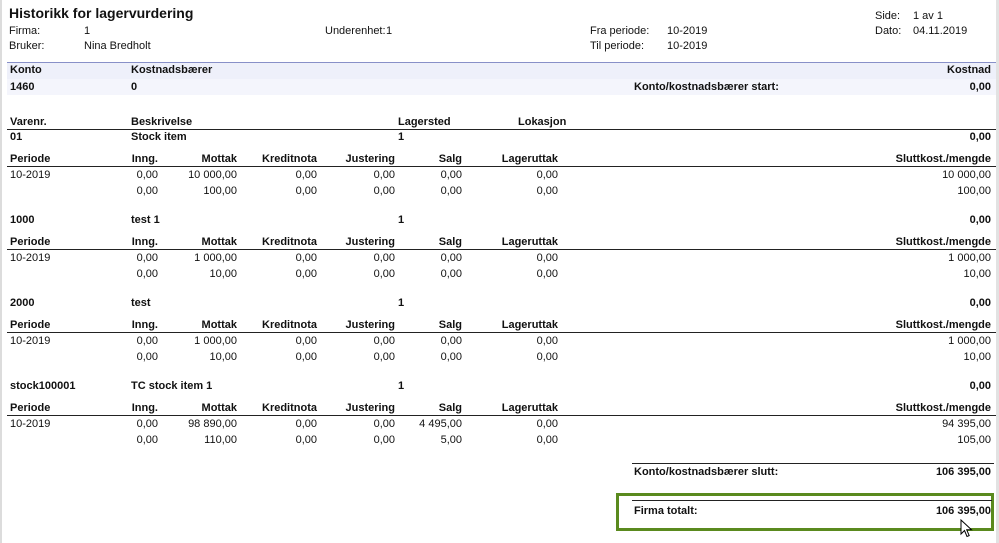  Describe the element at coordinates (389, 31) in the screenshot. I see `underenhet-value: 1` at that location.